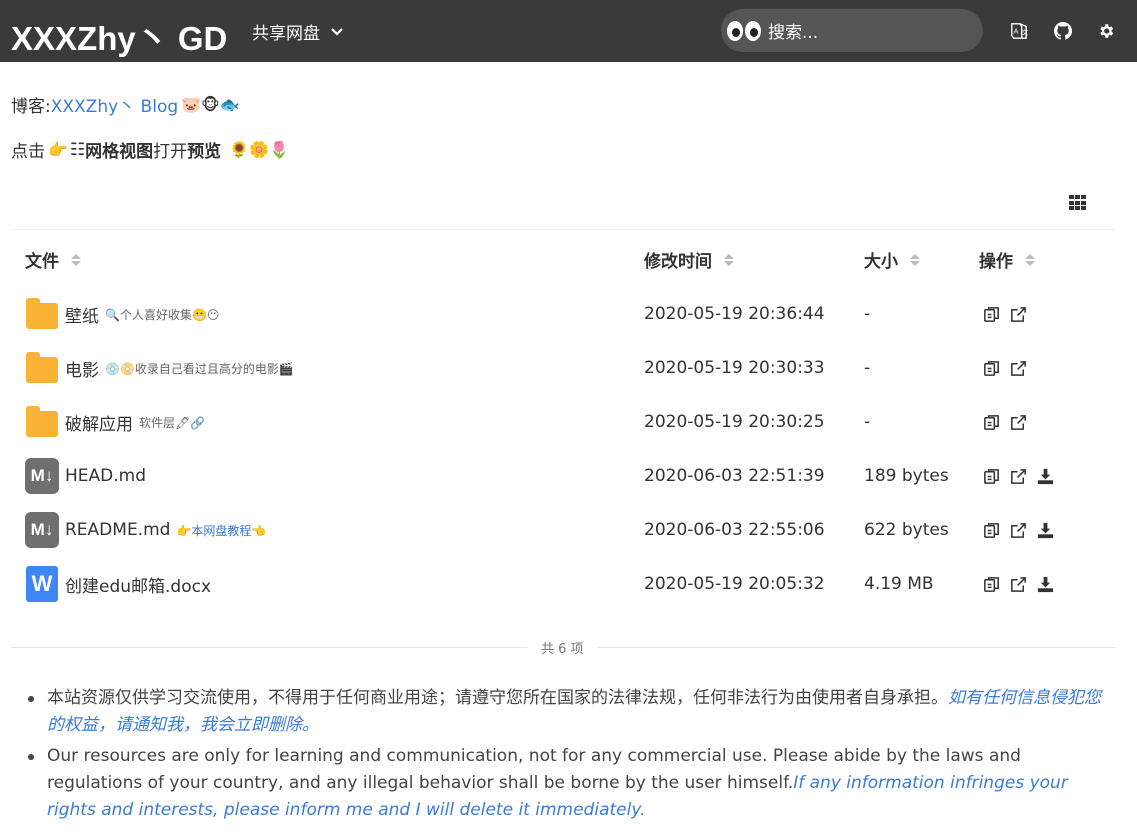 Image resolution: width=1137 pixels, height=832 pixels. I want to click on column-header-size: 大小, so click(892, 259).